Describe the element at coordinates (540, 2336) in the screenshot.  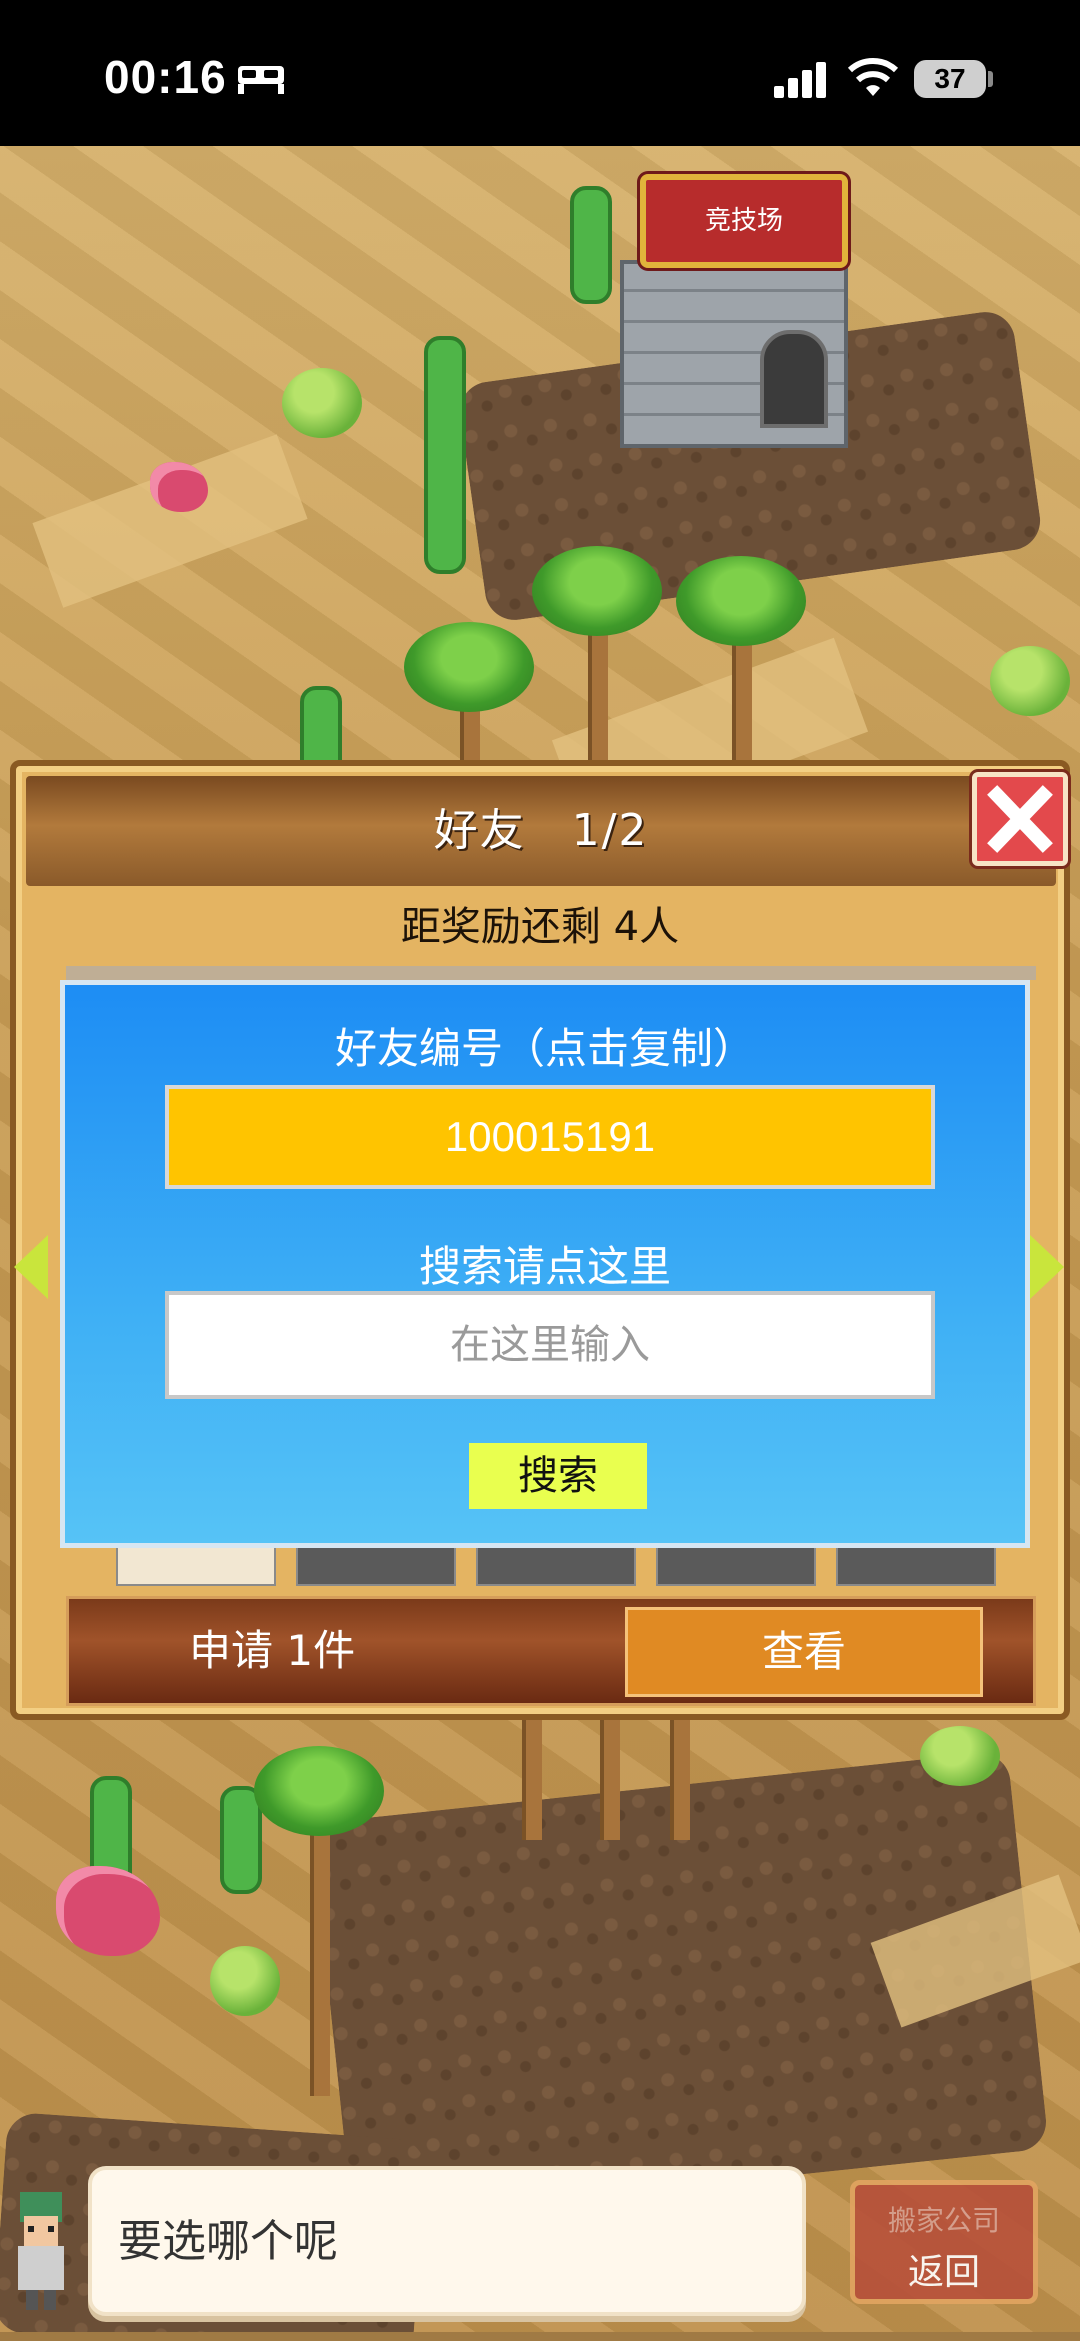
I see `bottom-edge` at that location.